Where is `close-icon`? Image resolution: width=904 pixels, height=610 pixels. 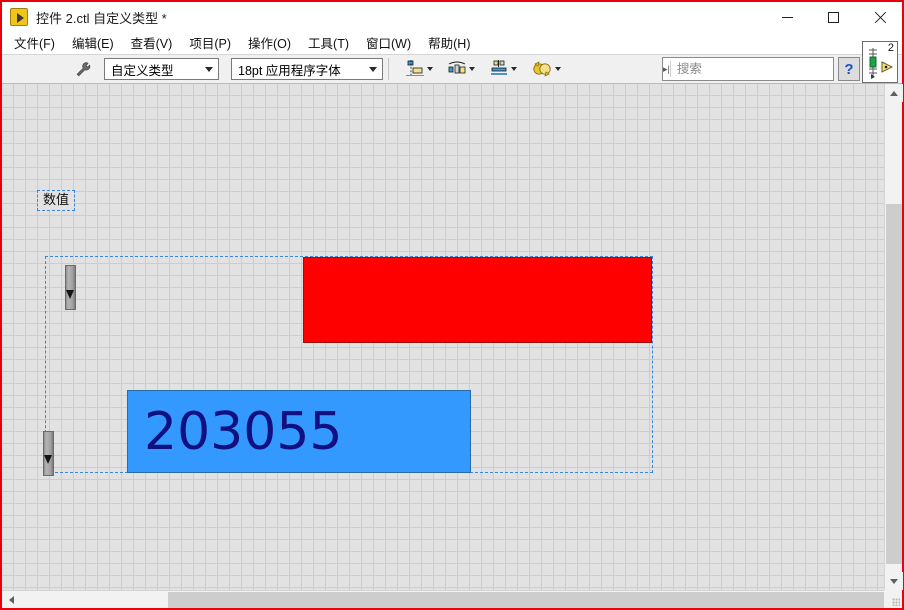
close-icon is located at coordinates (879, 17).